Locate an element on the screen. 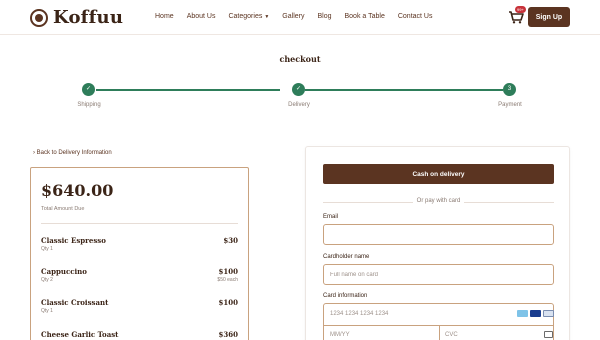 The height and width of the screenshot is (340, 600). order-item: Cheese Garlic Toast $360 is located at coordinates (139, 335).